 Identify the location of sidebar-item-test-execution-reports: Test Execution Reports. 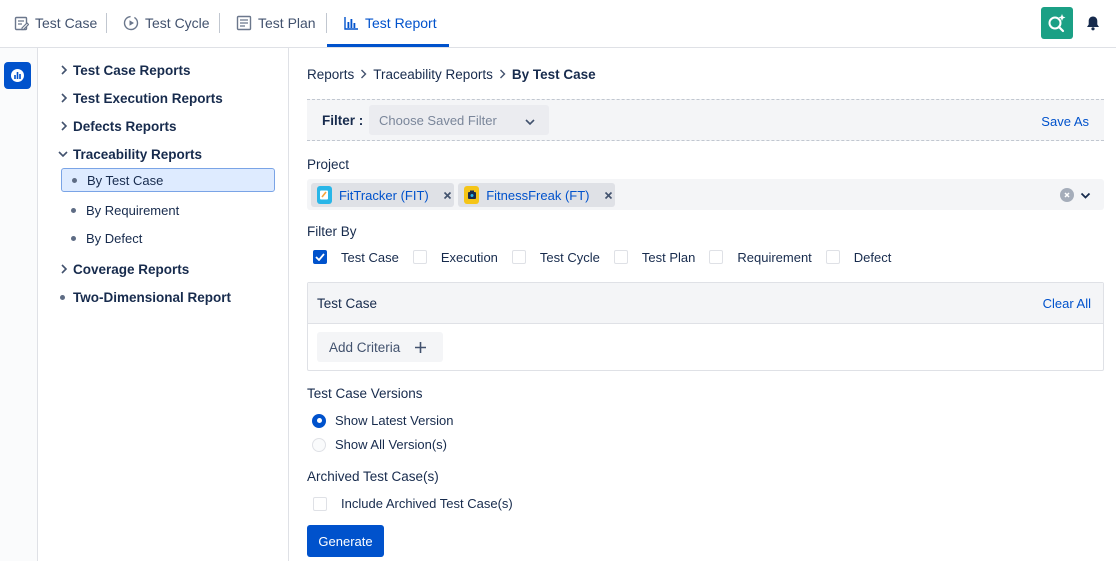
(130, 98).